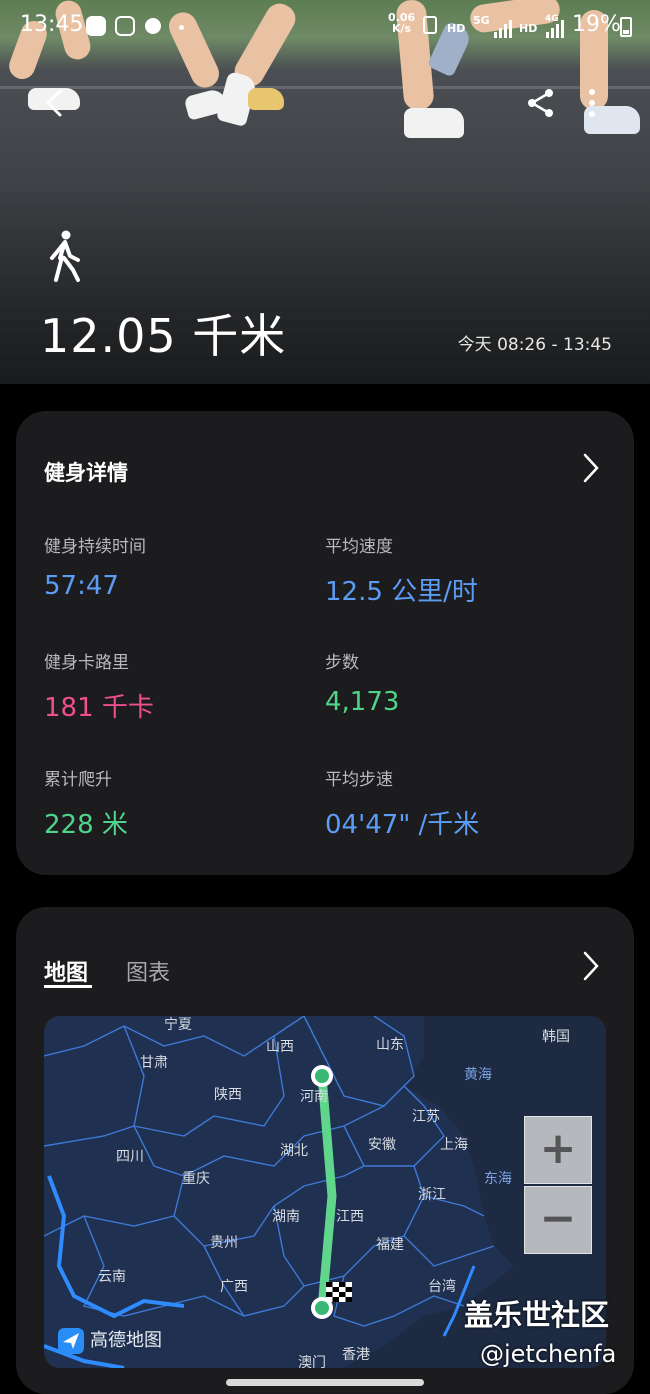 The width and height of the screenshot is (650, 1394). I want to click on map-label: 台湾, so click(442, 1287).